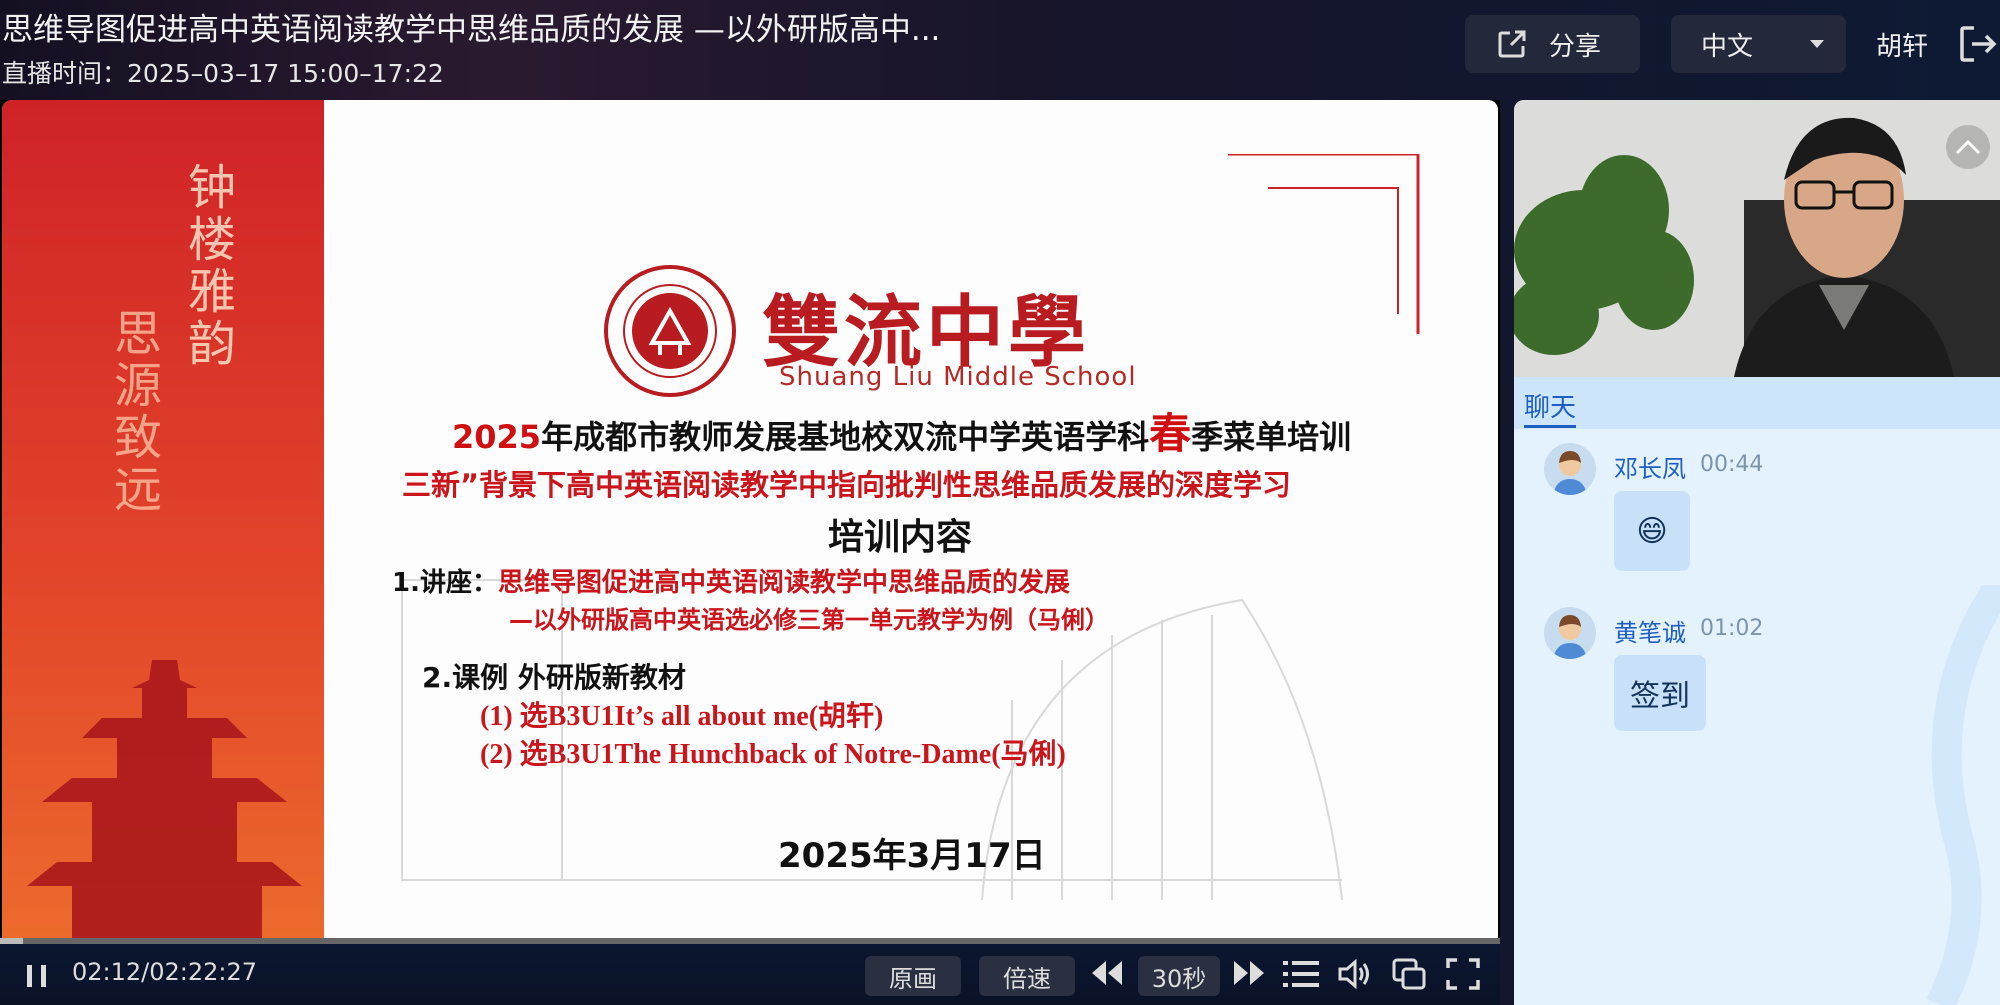 The height and width of the screenshot is (1005, 2000). I want to click on time-display: 02:12/02:22:27, so click(165, 972).